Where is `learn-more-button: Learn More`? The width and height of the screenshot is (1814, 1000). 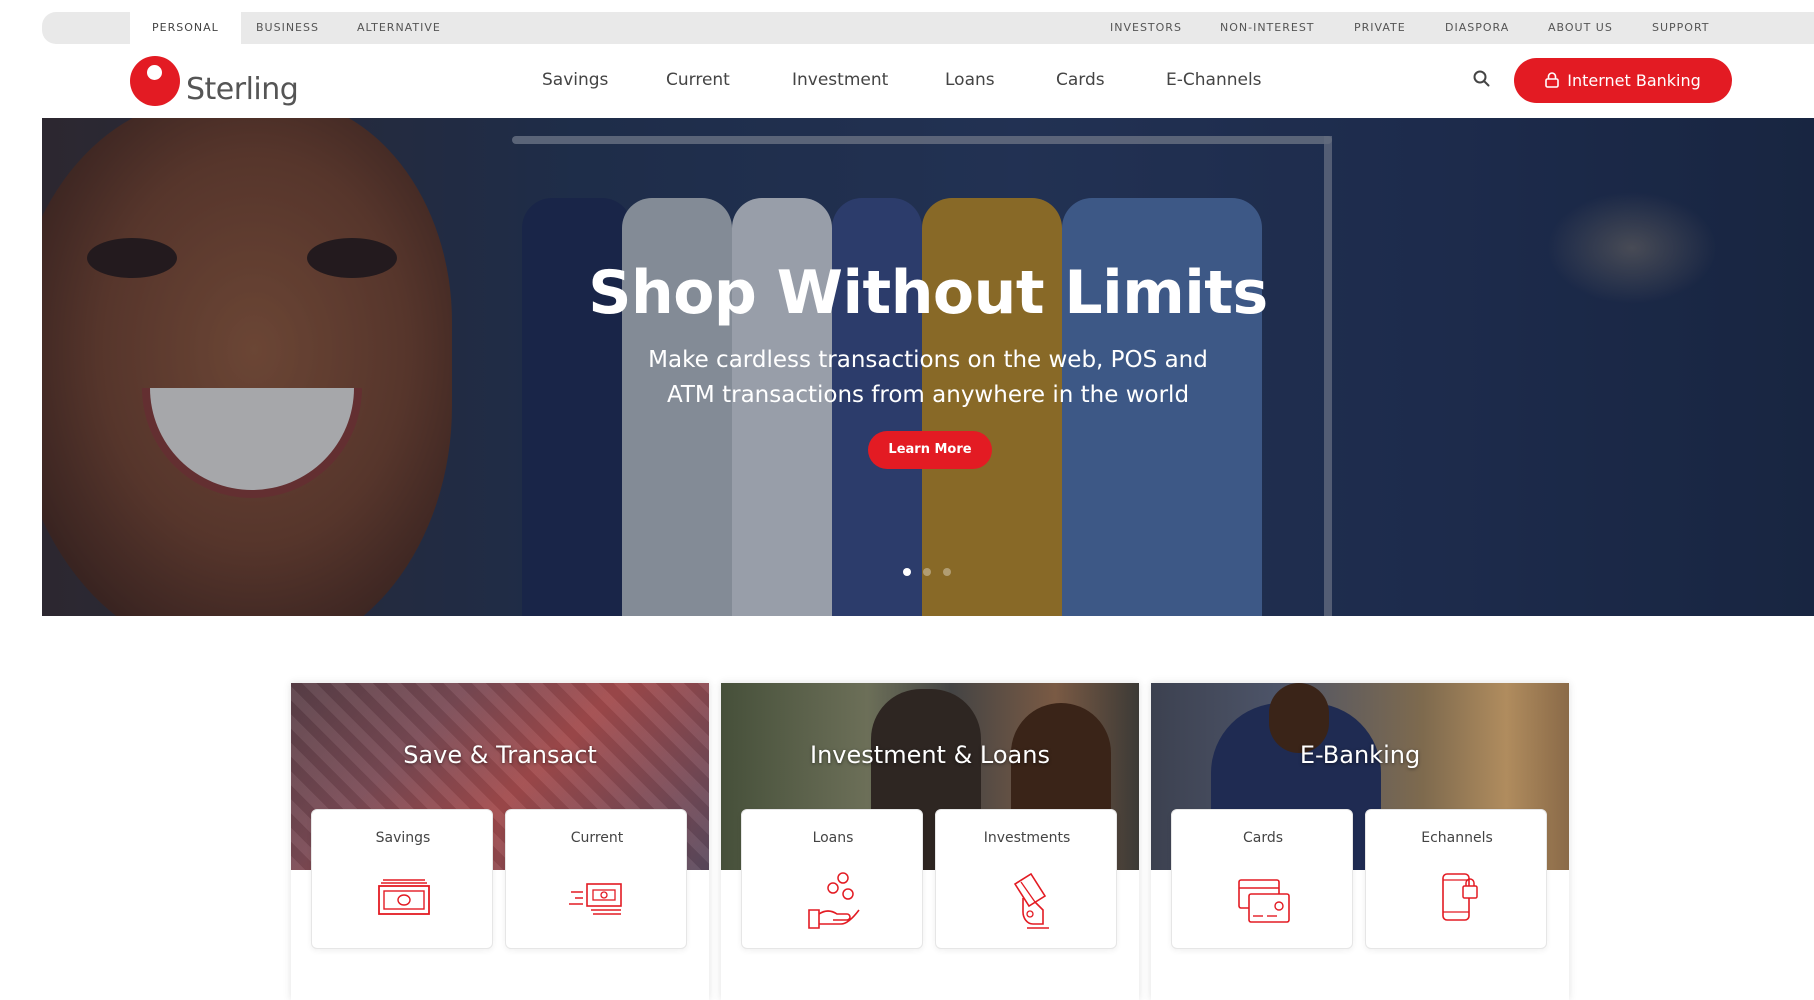
learn-more-button: Learn More is located at coordinates (930, 450).